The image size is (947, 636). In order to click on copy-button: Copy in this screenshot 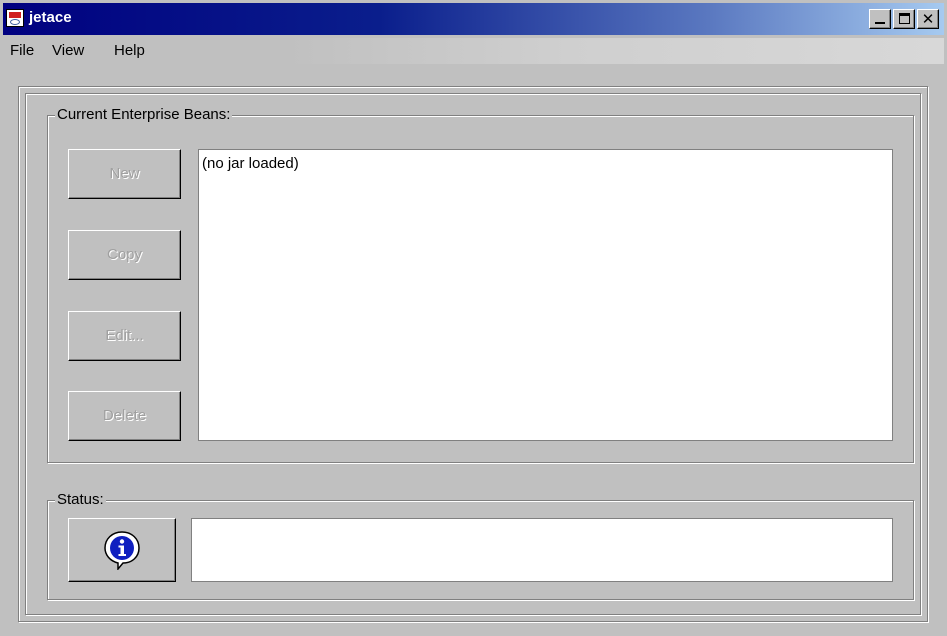, I will do `click(124, 255)`.